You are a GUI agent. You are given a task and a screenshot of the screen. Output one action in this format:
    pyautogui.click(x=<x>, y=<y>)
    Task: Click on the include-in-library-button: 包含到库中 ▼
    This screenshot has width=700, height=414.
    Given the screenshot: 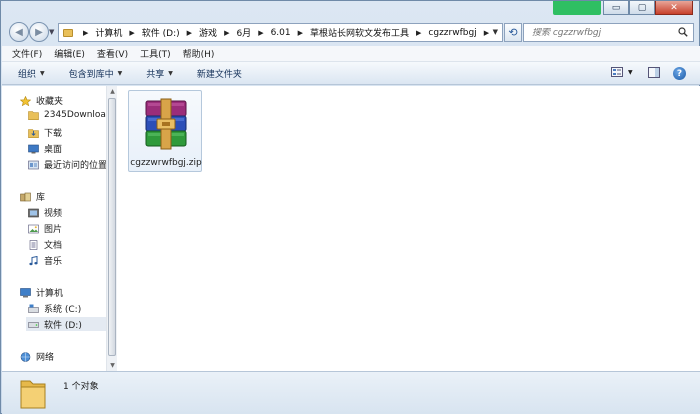 What is the action you would take?
    pyautogui.click(x=96, y=73)
    